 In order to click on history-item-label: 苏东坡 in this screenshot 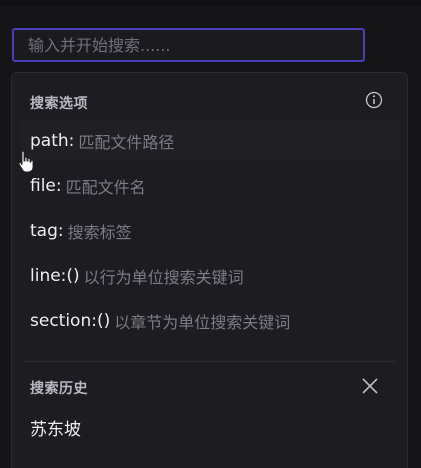, I will do `click(55, 429)`.